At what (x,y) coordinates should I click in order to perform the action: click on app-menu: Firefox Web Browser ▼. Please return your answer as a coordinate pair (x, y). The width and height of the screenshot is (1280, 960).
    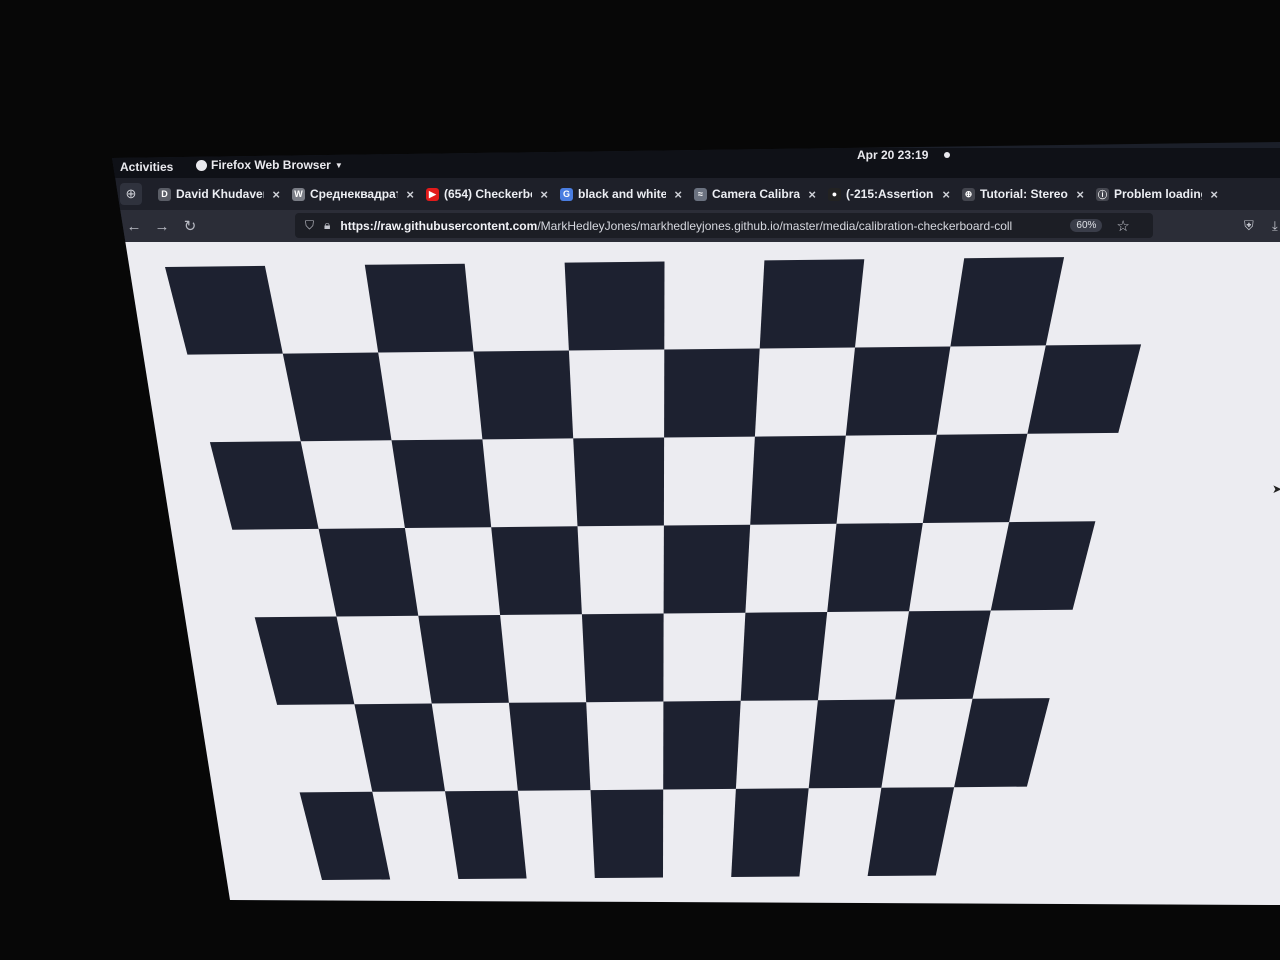
    Looking at the image, I should click on (269, 165).